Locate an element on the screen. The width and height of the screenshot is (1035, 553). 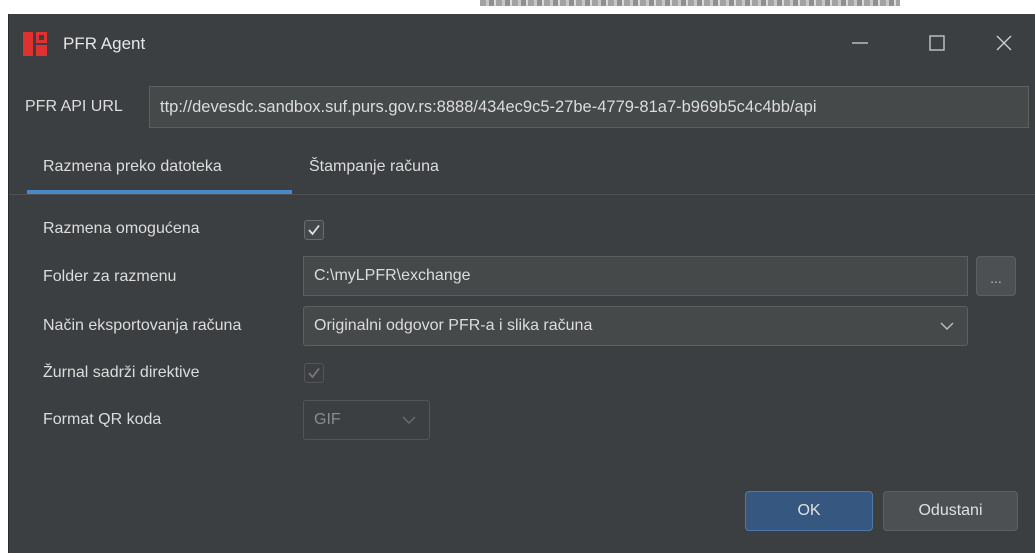
close-button is located at coordinates (1002, 43).